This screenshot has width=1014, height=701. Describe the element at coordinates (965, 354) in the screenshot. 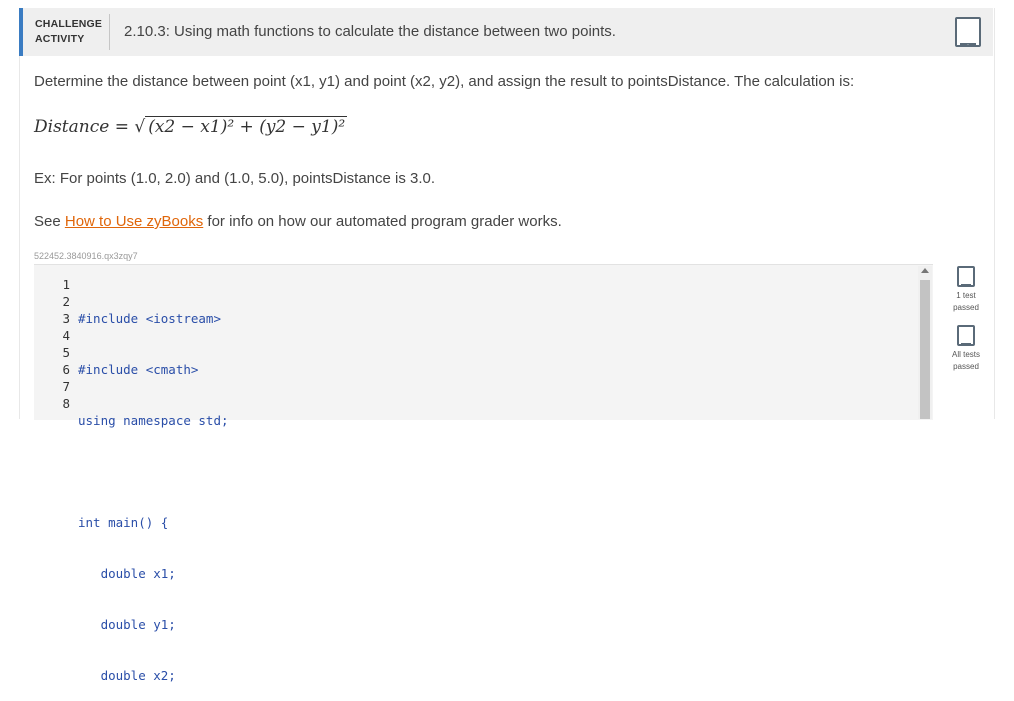

I see `all-tests-line1: All tests` at that location.